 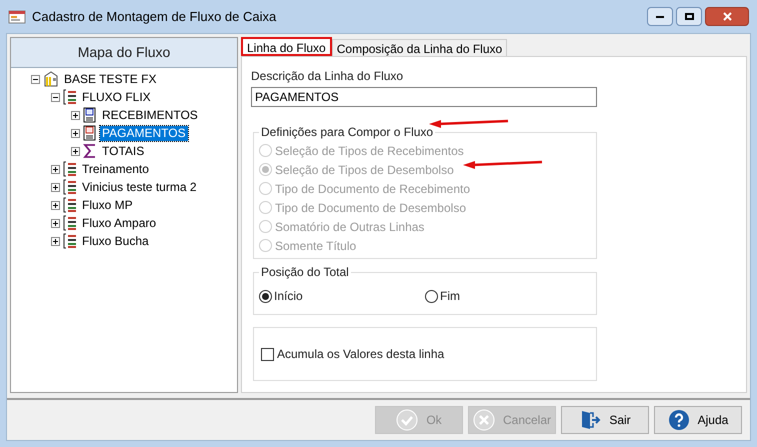 What do you see at coordinates (424, 97) in the screenshot?
I see `description-field: PAGAMENTOS` at bounding box center [424, 97].